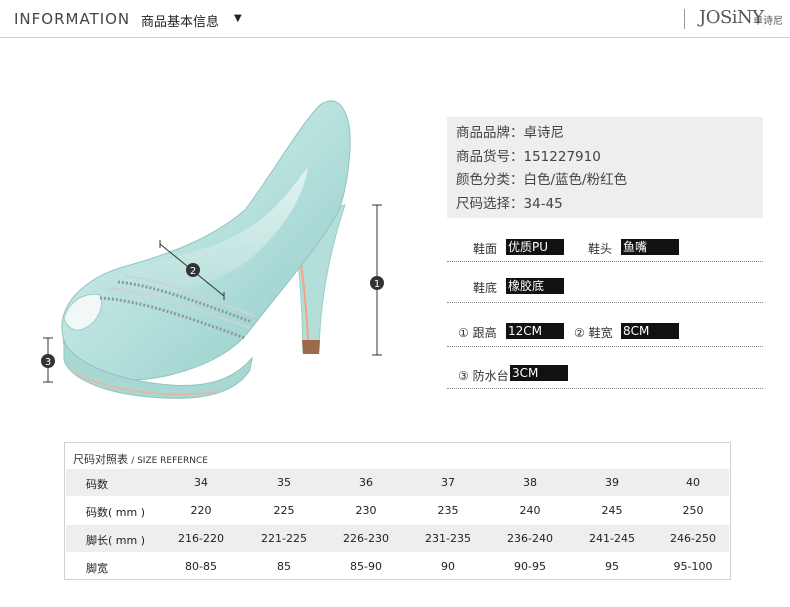 This screenshot has height=607, width=790. What do you see at coordinates (612, 538) in the screenshot?
I see `table-cell: 241-245` at bounding box center [612, 538].